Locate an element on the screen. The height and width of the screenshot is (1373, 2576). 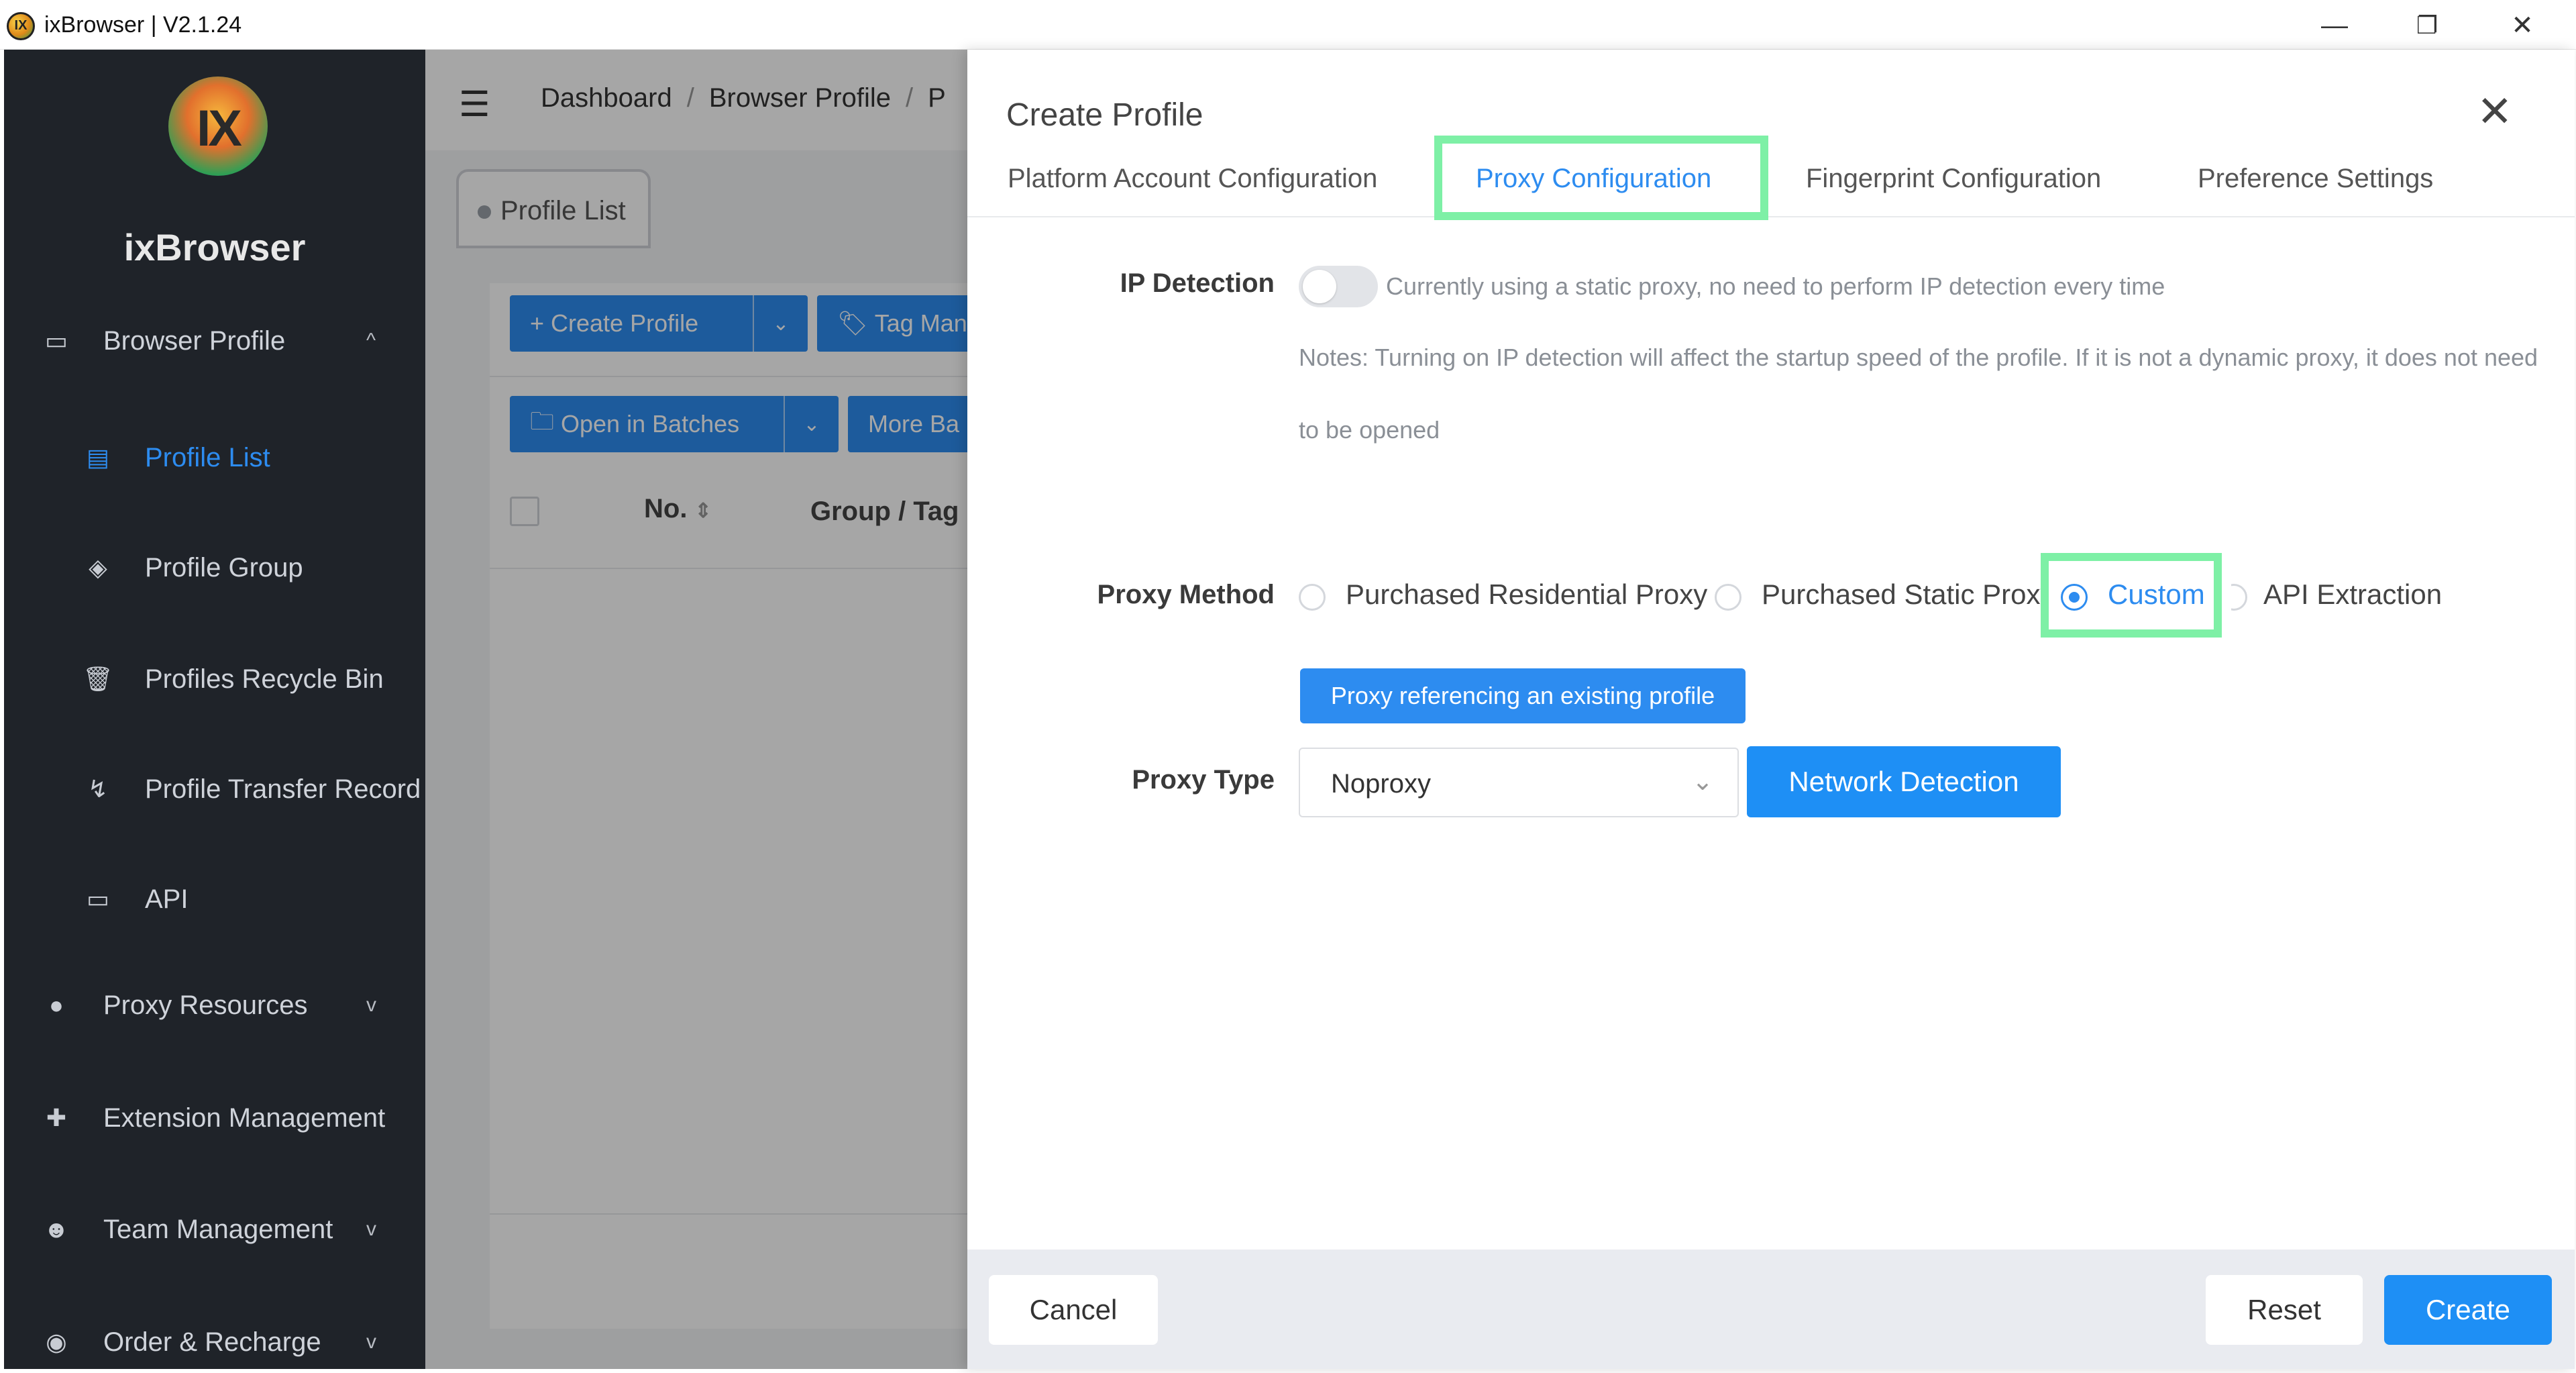
sidebar-item-proxy-resources: ● Proxy Resources v is located at coordinates (214, 1005).